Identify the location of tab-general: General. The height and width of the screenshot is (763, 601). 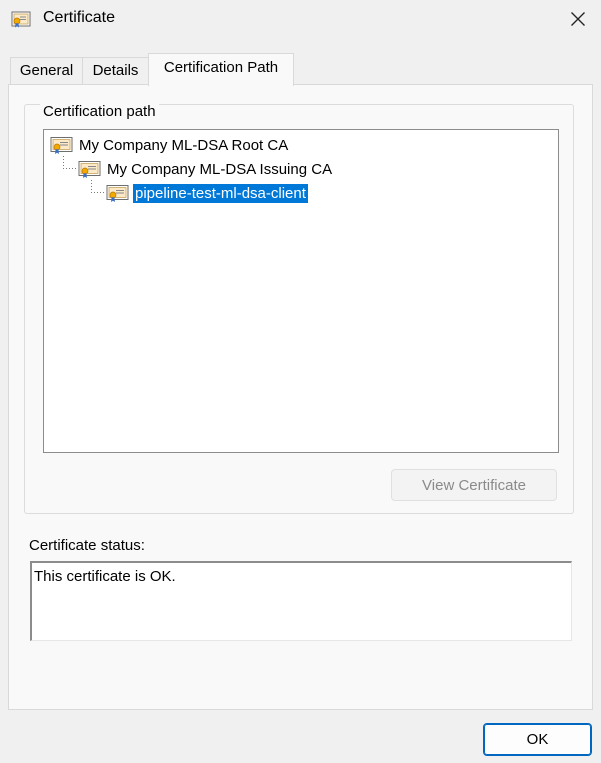
(46, 71).